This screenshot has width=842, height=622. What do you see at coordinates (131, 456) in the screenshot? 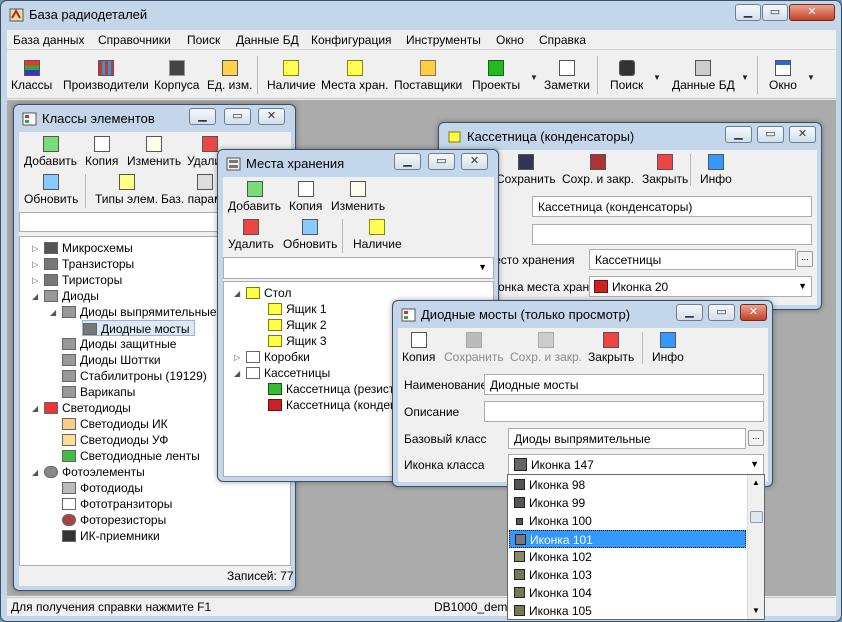
I see `tree-item: Светодиодные ленты` at bounding box center [131, 456].